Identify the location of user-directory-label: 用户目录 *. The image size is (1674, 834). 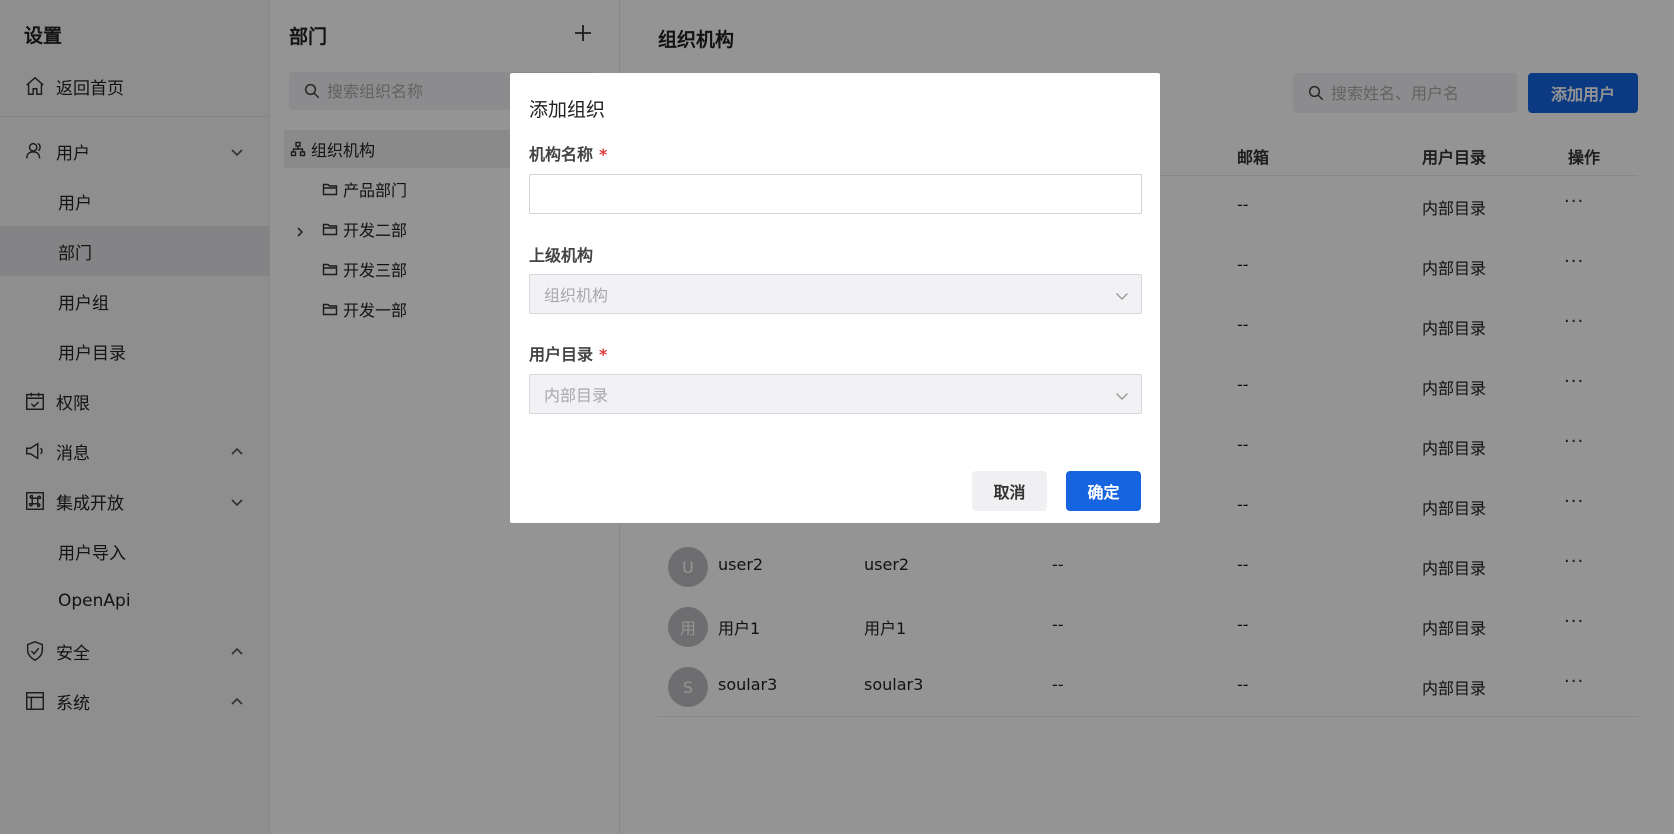
(568, 353).